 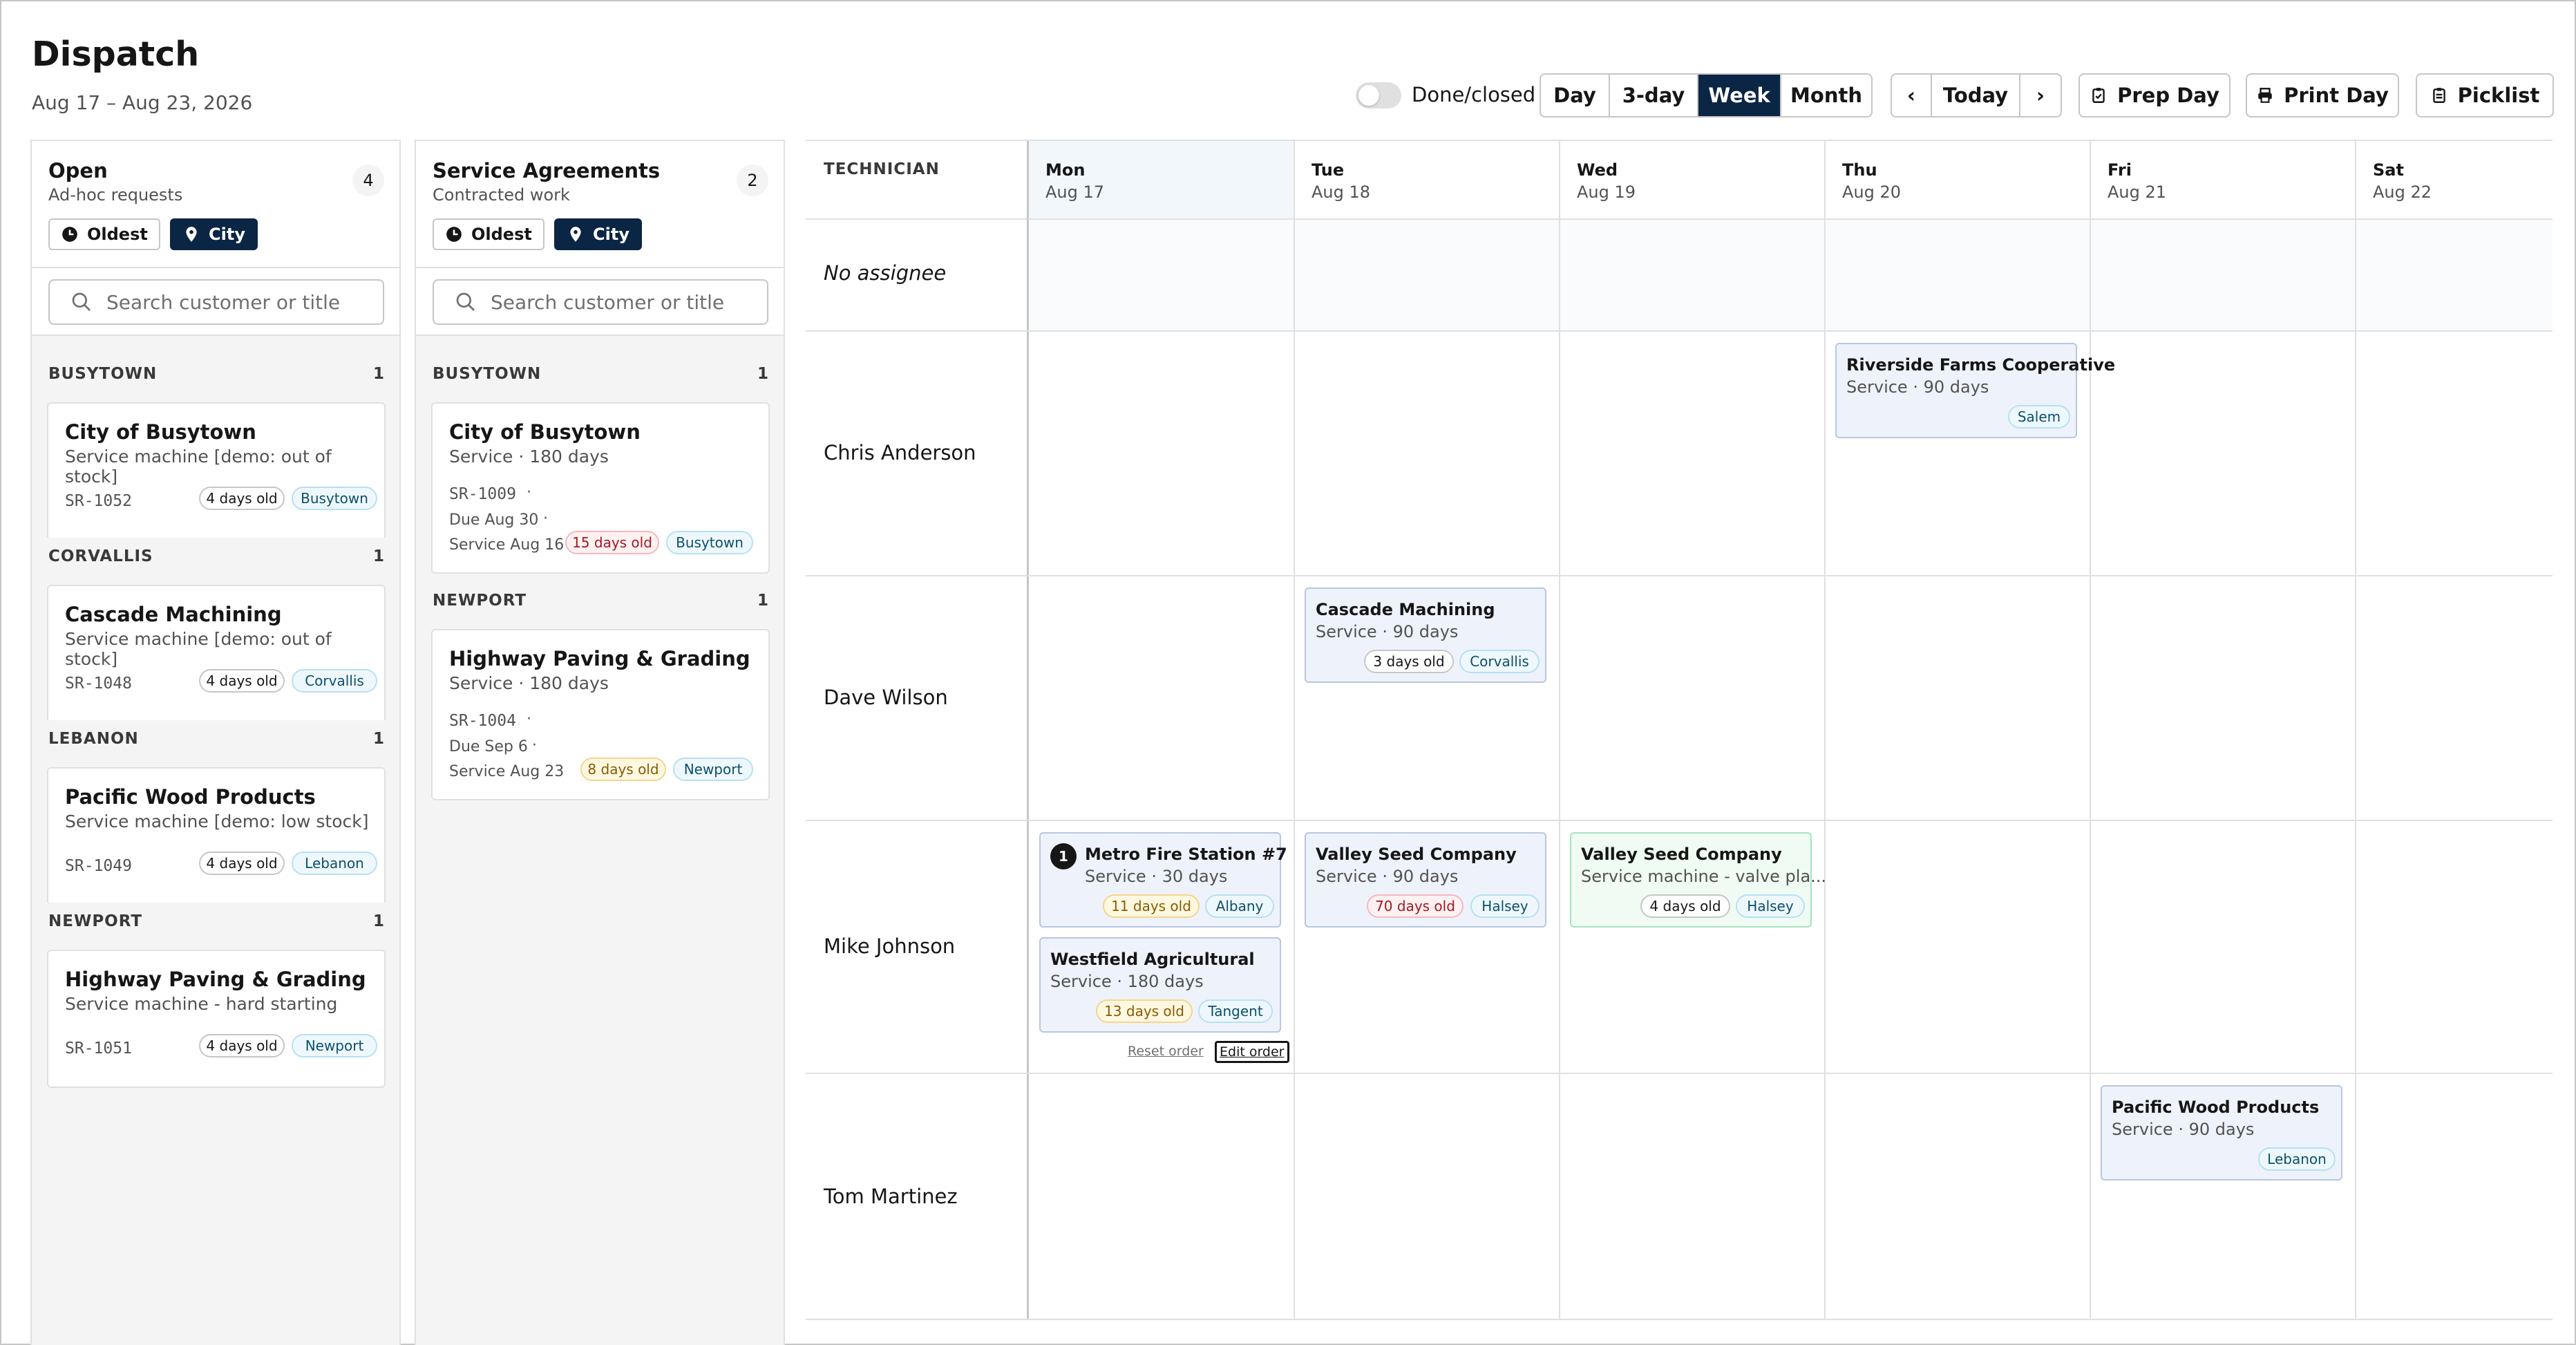 What do you see at coordinates (1341, 192) in the screenshot?
I see `day-date: Aug 18` at bounding box center [1341, 192].